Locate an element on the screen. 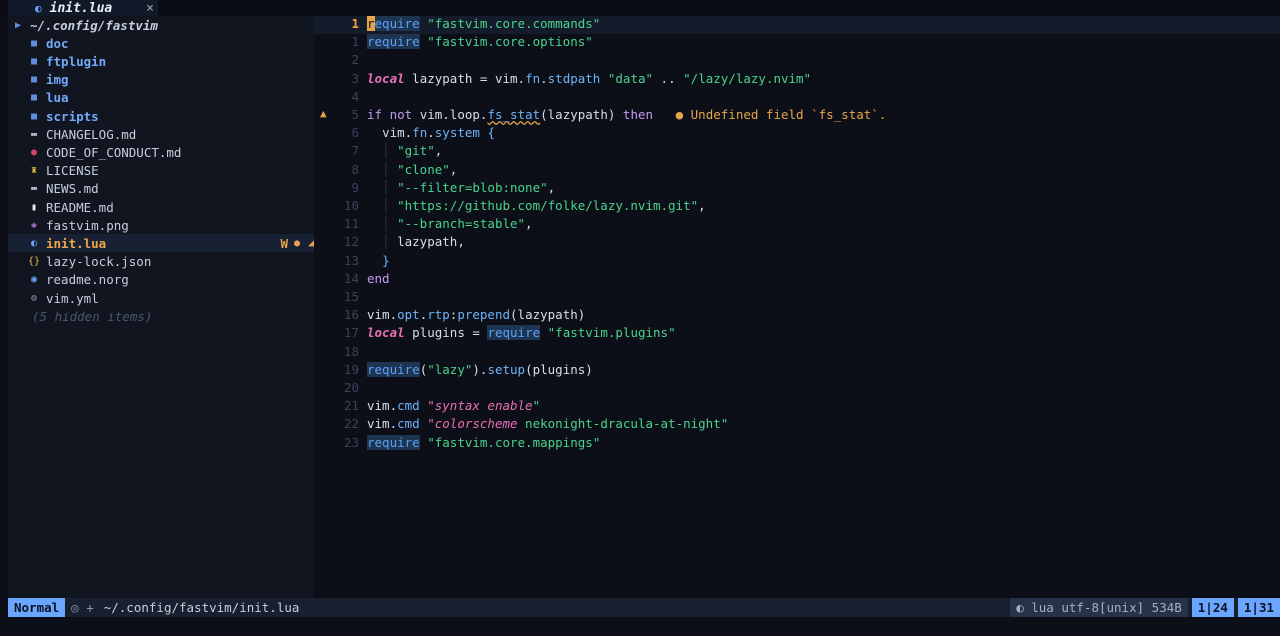 This screenshot has width=1280, height=636. code-token: "fastvim.core.commands" is located at coordinates (514, 23).